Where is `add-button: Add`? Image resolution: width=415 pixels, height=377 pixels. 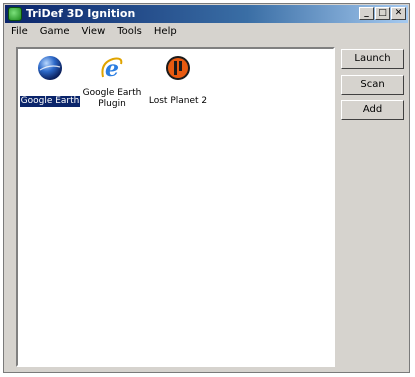
add-button: Add is located at coordinates (372, 110).